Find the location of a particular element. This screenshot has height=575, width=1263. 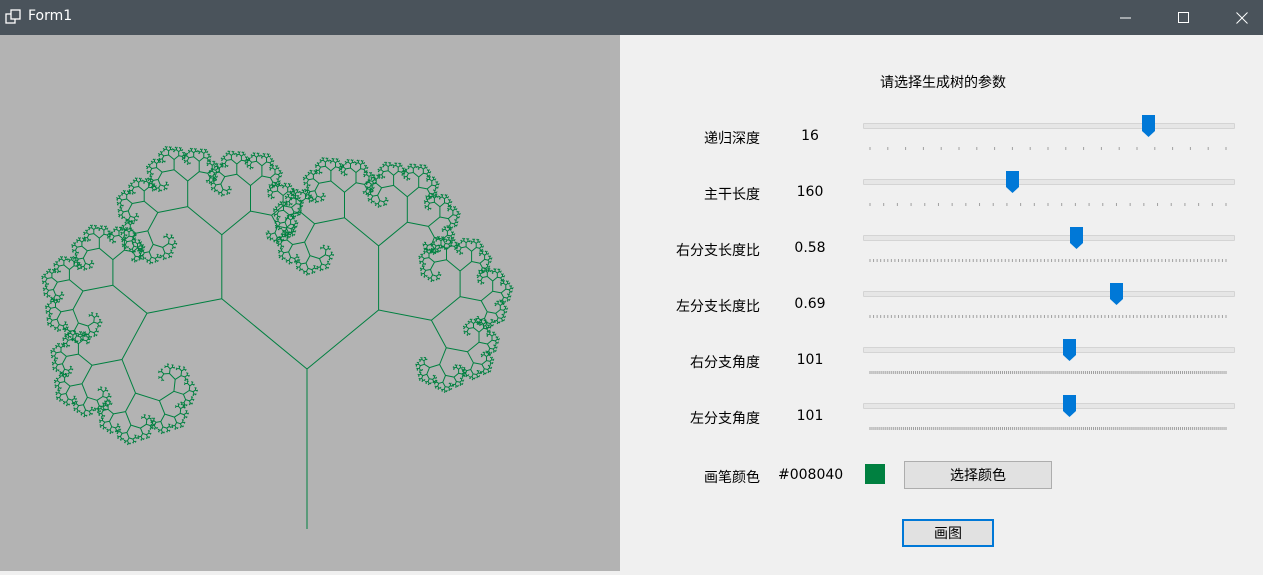

ticks-left-branch-ratio is located at coordinates (1048, 313).